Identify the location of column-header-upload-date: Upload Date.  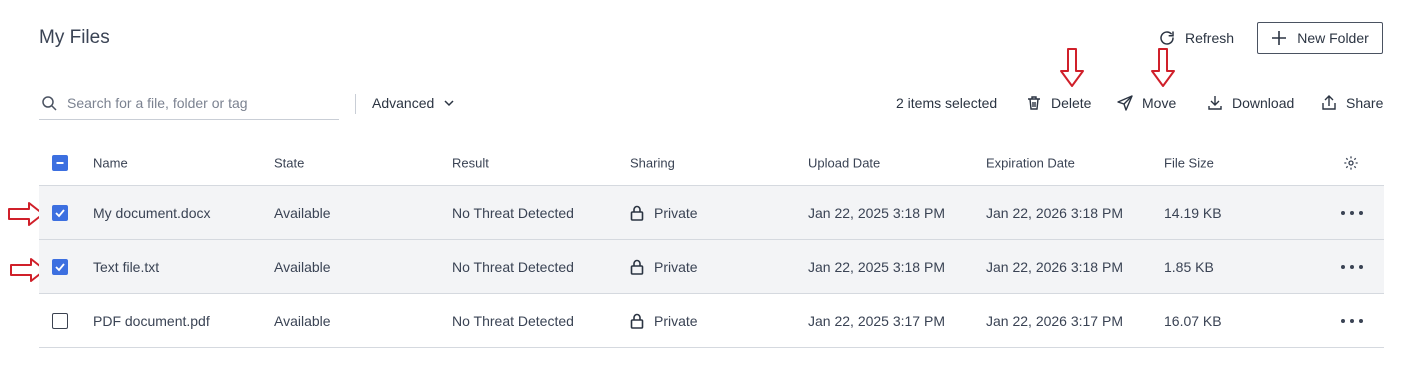
(844, 162).